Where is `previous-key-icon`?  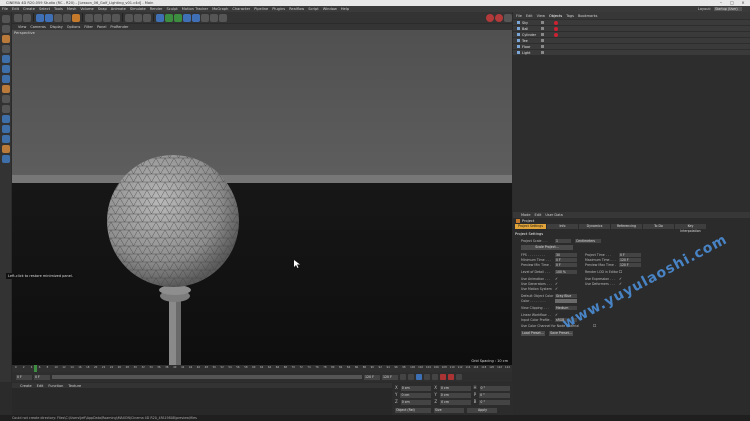 previous-key-icon is located at coordinates (411, 377).